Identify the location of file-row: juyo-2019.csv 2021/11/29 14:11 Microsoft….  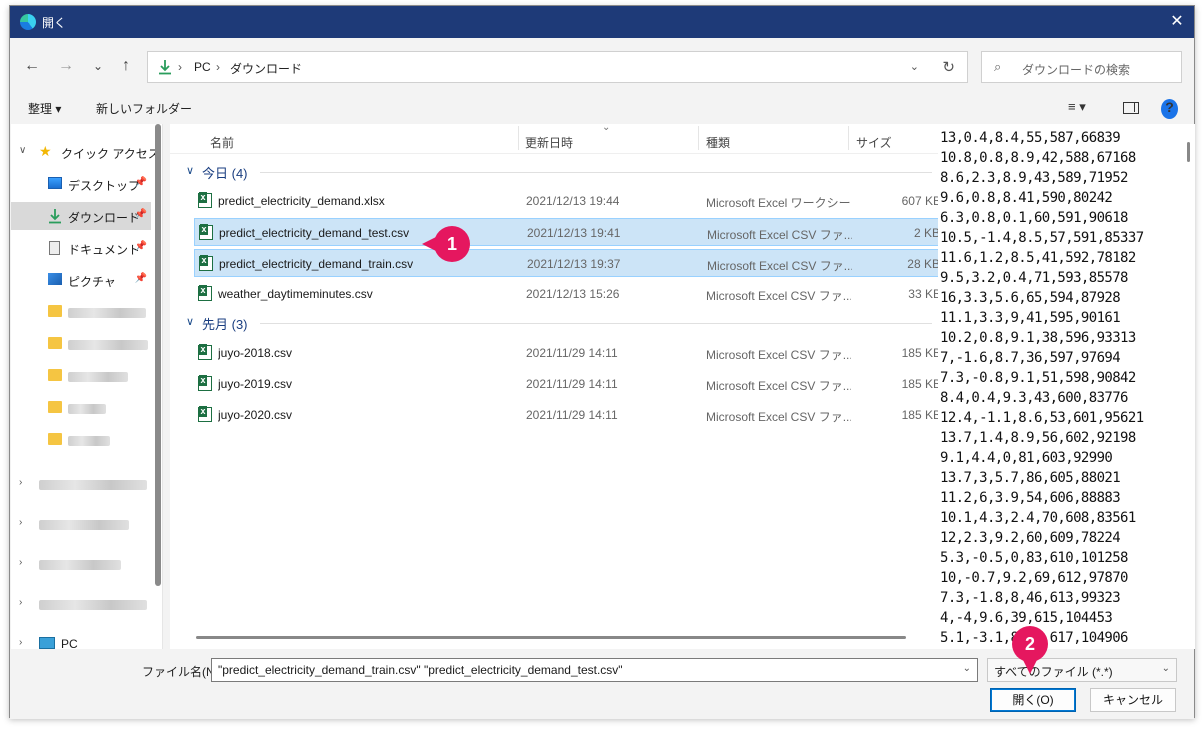
(567, 384).